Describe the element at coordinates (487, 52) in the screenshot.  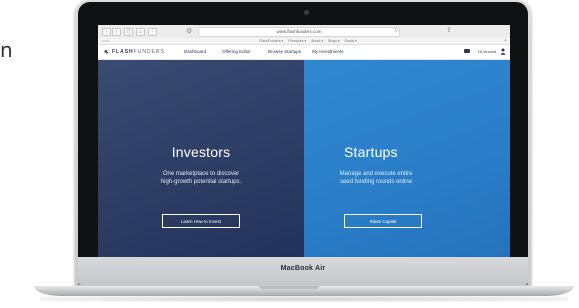
I see `user-greeting: Hi Vincent` at that location.